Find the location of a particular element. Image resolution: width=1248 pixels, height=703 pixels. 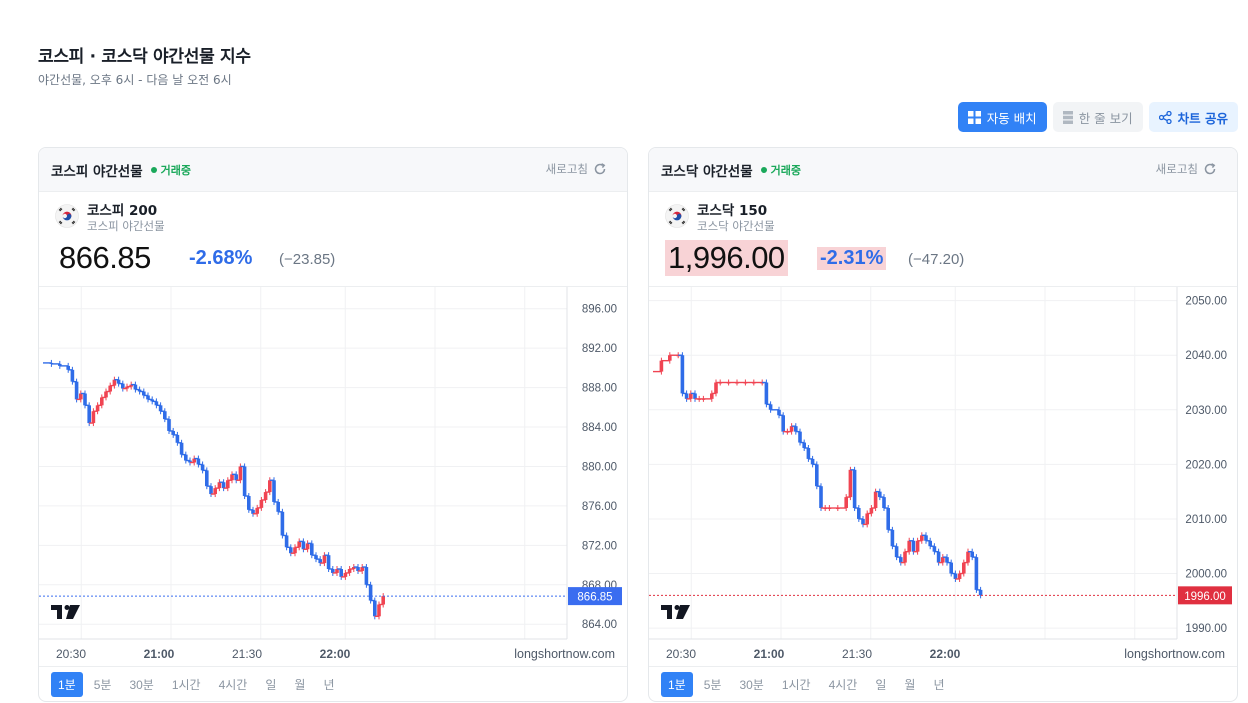

x-tick-label: 21:30 is located at coordinates (857, 654).